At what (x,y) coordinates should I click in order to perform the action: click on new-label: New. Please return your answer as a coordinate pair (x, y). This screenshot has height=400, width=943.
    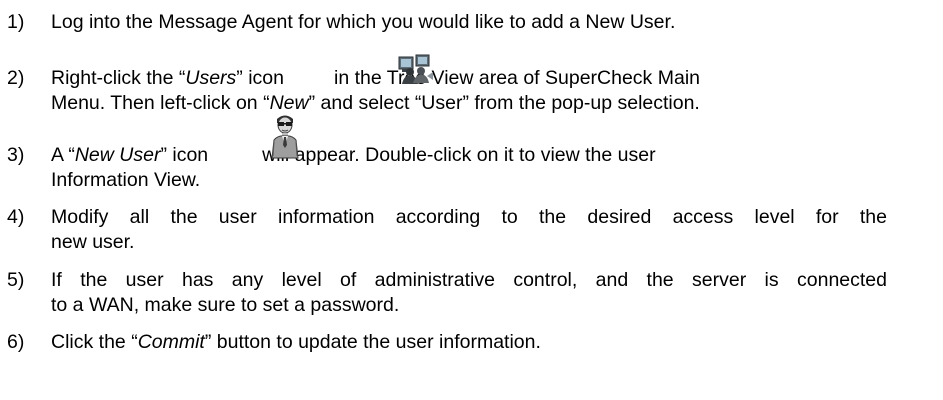
    Looking at the image, I should click on (289, 103).